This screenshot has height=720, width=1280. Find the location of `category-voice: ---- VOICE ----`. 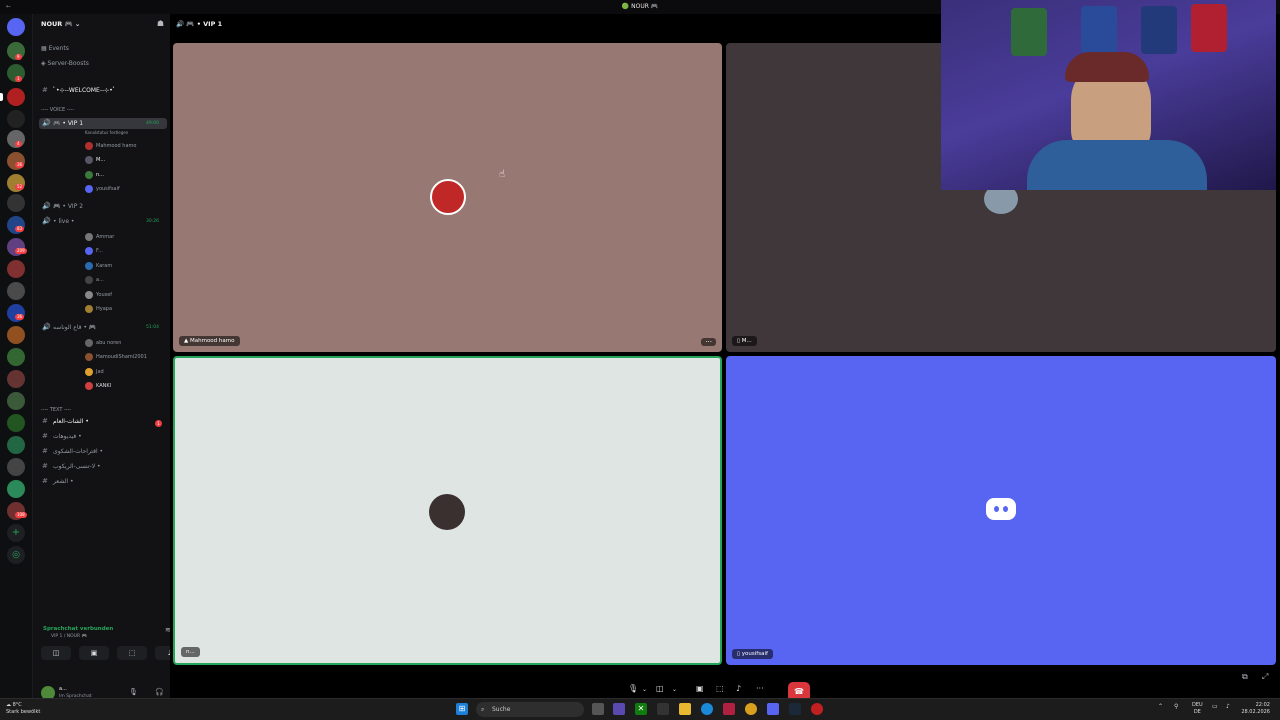

category-voice: ---- VOICE ---- is located at coordinates (57, 110).